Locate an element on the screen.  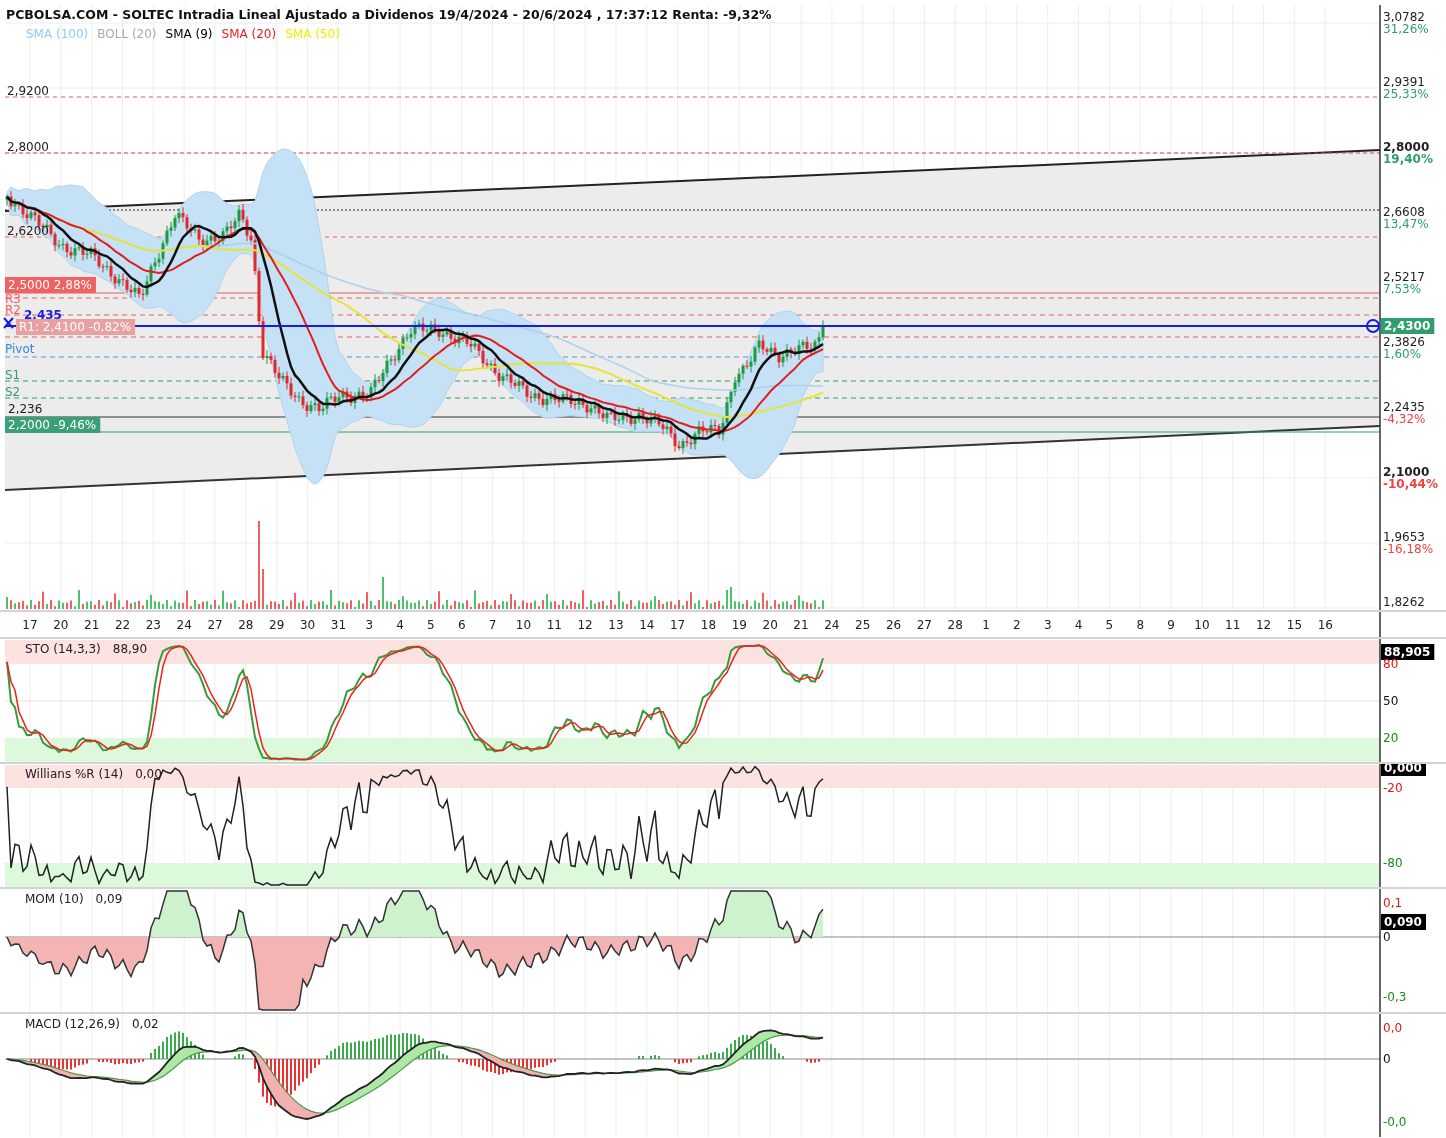
date-label: 2 is located at coordinates (1017, 625).